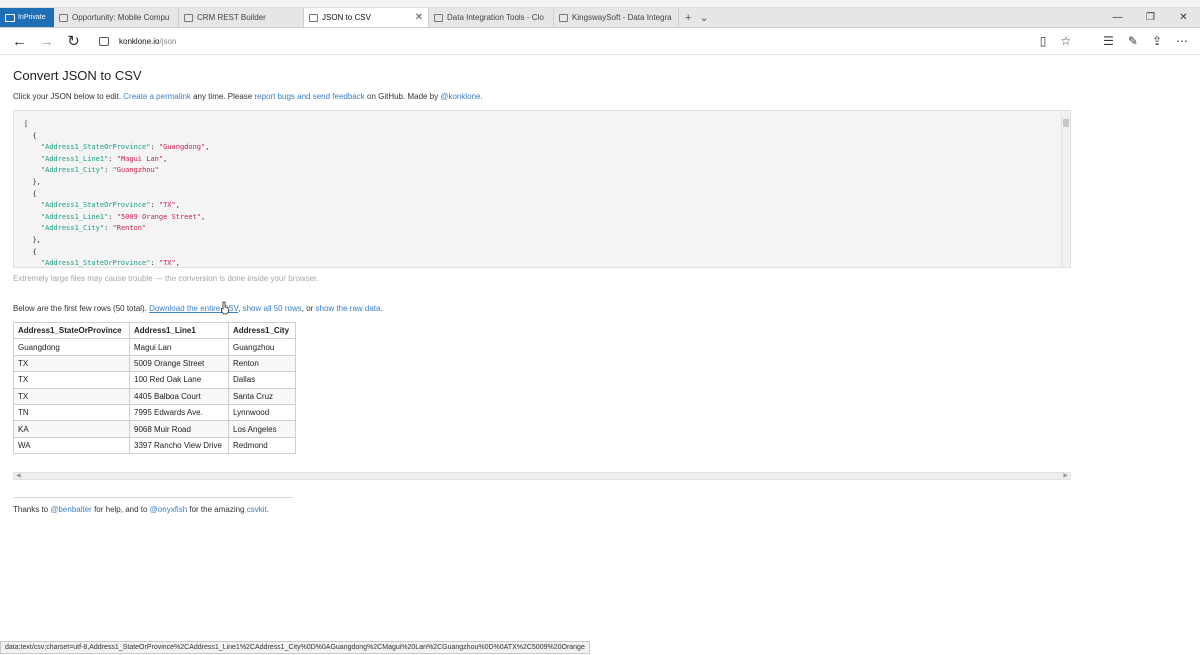  I want to click on tab-data-integration-tools: Data Integration Tools - Clo, so click(491, 17).